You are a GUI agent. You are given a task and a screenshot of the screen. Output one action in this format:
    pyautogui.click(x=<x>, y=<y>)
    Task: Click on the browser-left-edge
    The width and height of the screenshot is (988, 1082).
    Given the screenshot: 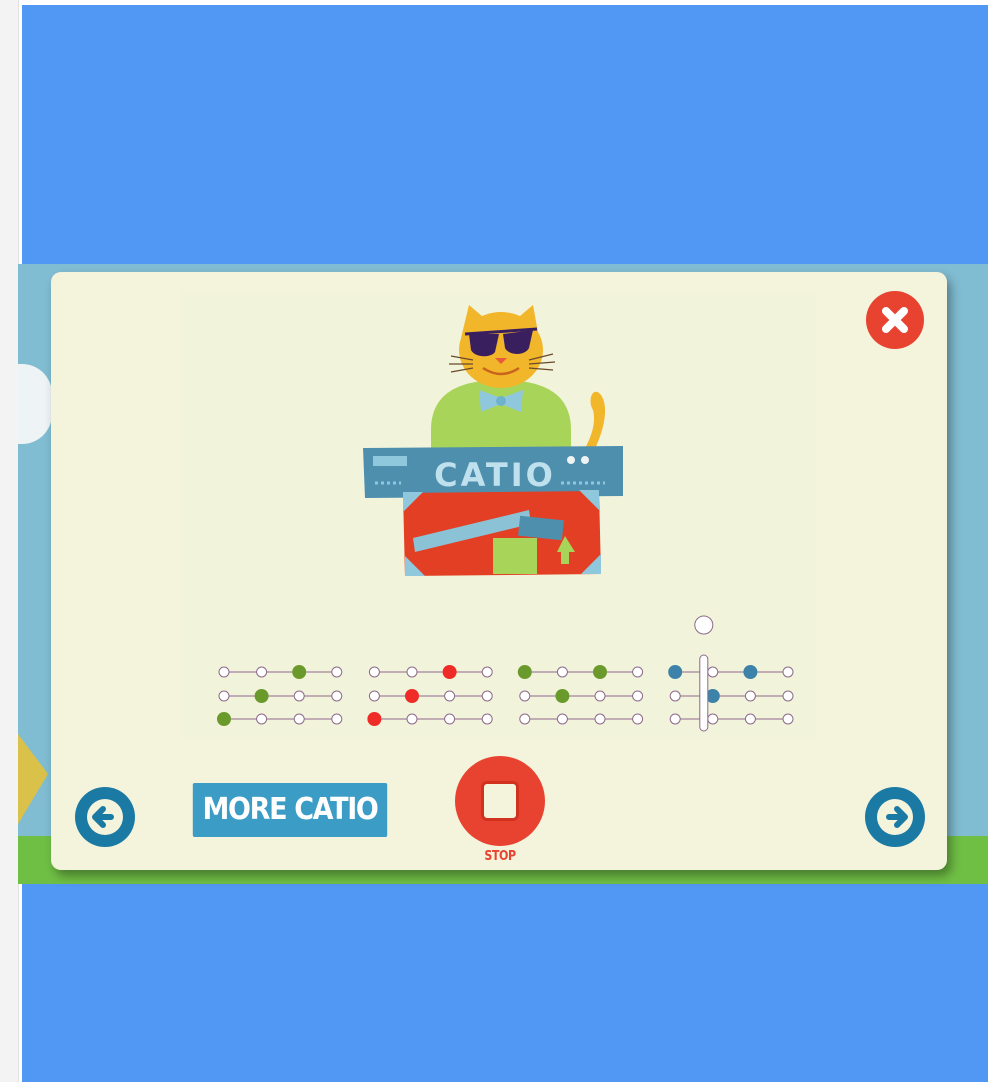 What is the action you would take?
    pyautogui.click(x=9, y=541)
    